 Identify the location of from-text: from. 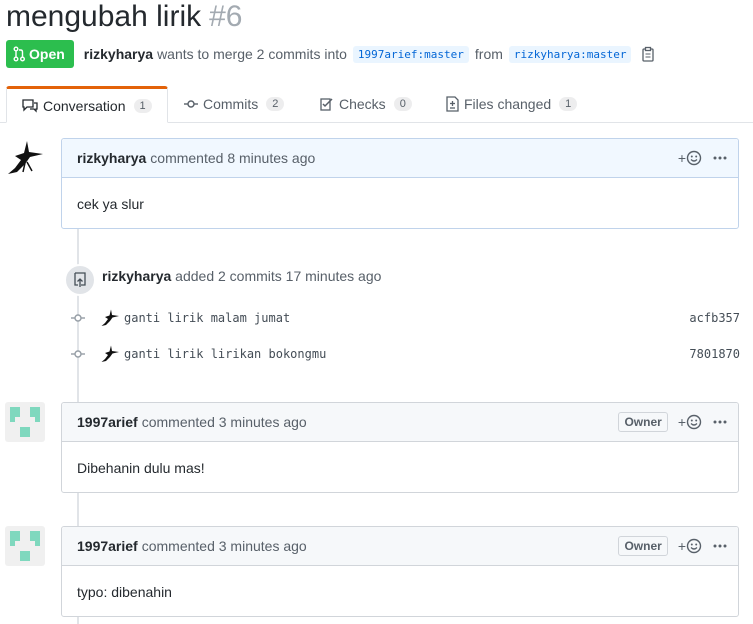
(488, 54).